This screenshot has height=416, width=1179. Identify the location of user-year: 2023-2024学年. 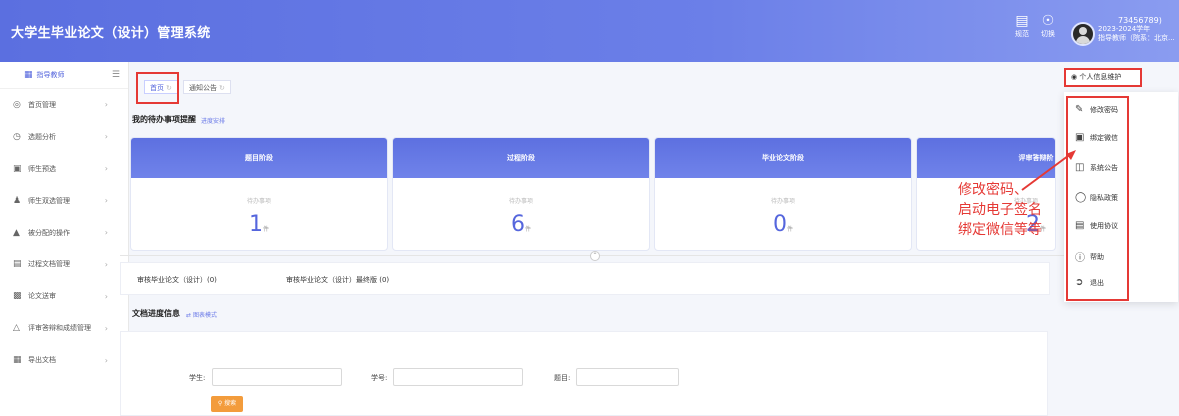
(1124, 29).